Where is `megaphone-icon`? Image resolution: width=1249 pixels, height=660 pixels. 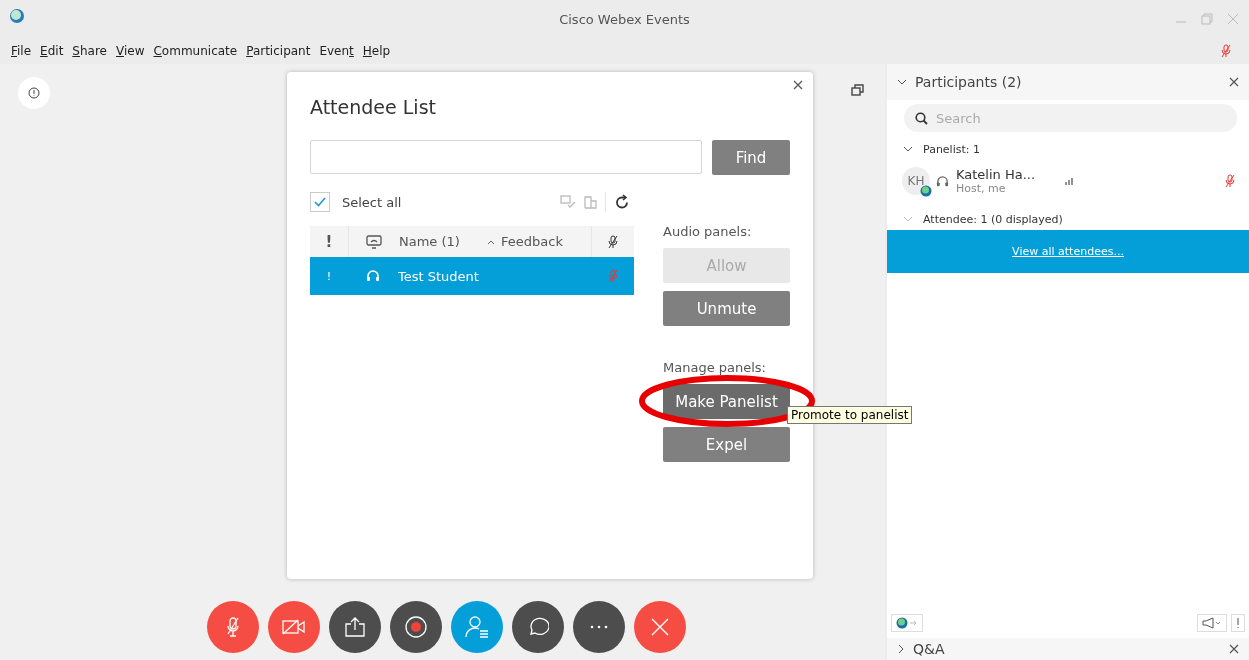
megaphone-icon is located at coordinates (1212, 623).